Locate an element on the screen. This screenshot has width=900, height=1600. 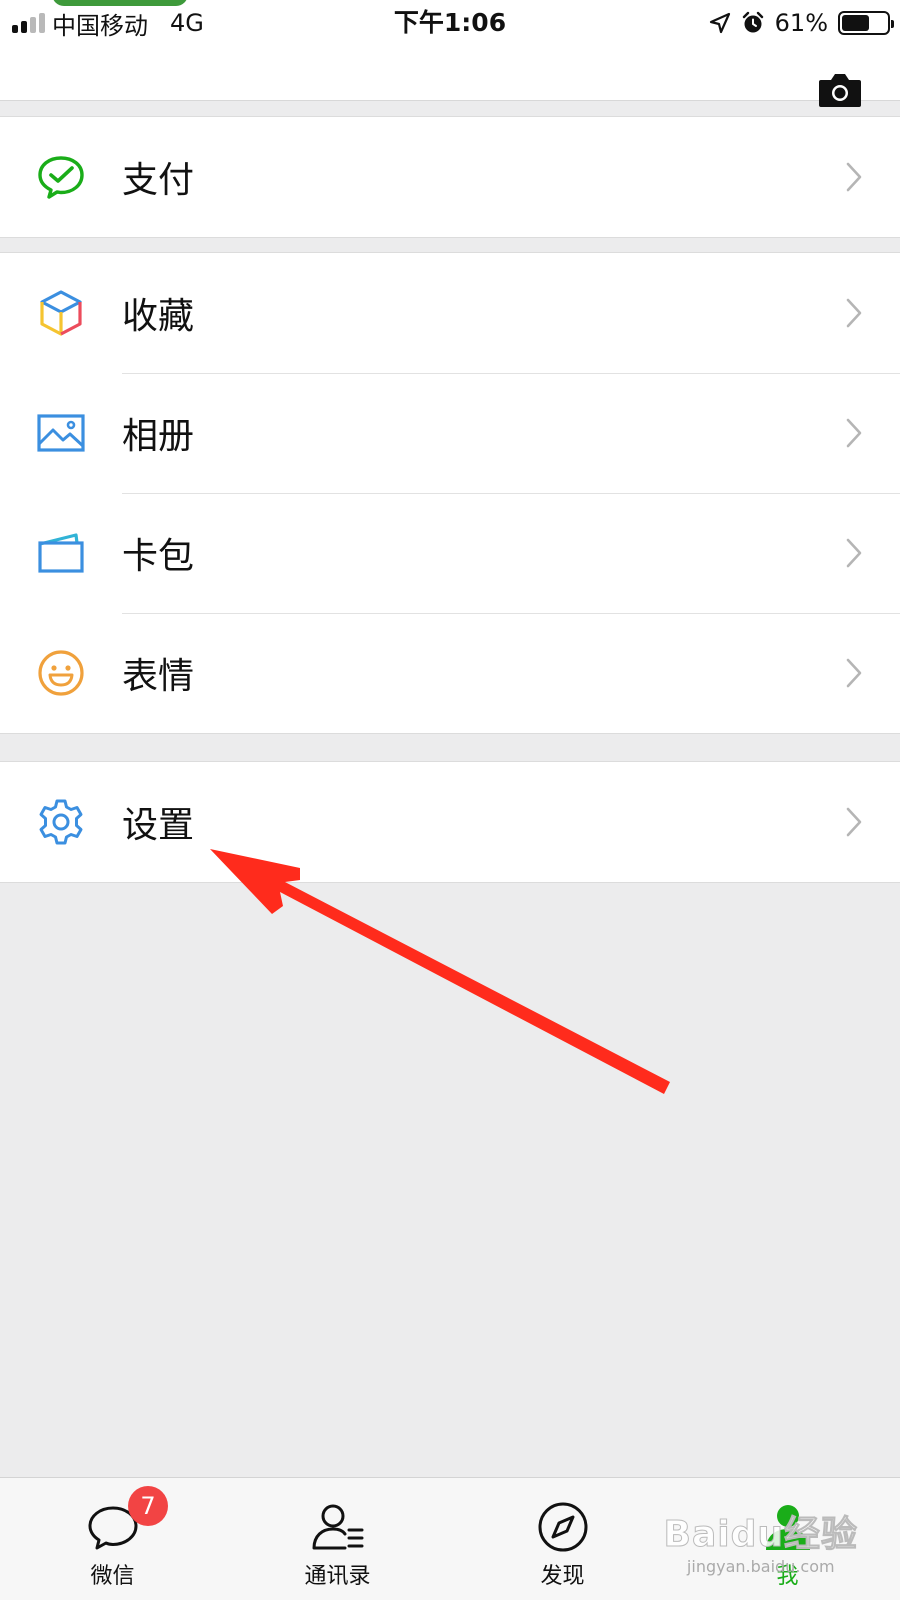
me-person-icon is located at coordinates (787, 1527).